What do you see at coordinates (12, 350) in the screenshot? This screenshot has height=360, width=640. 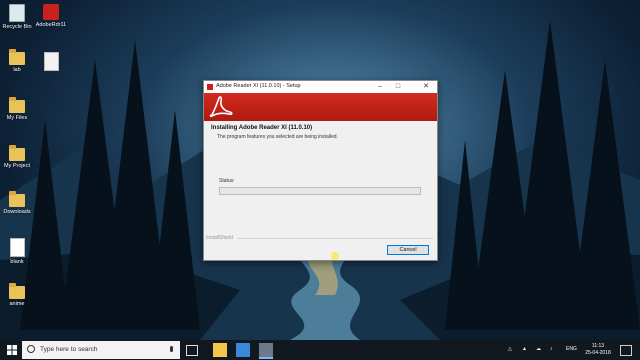 I see `windows-start-icon` at bounding box center [12, 350].